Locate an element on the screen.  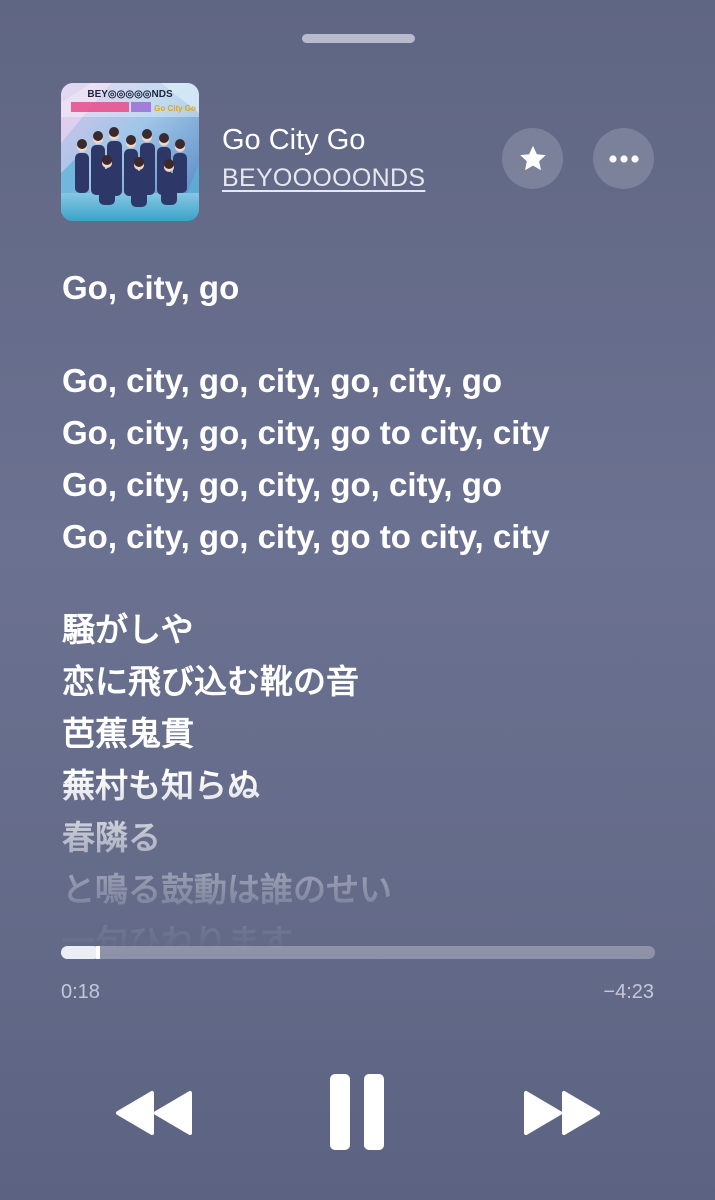
favorite-button is located at coordinates (532, 158).